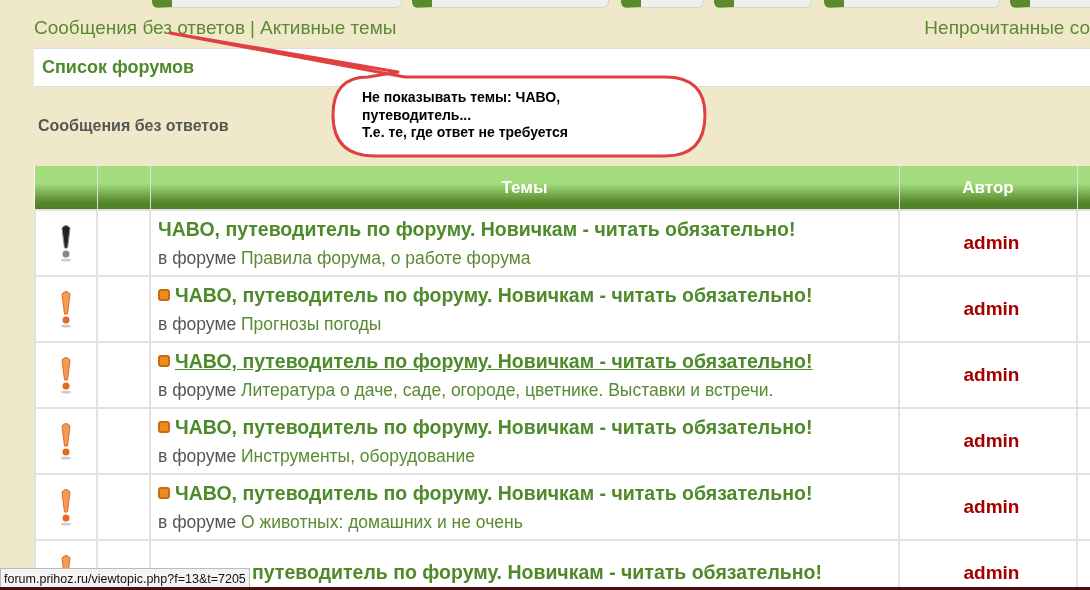 The height and width of the screenshot is (590, 1090). I want to click on table-header, so click(123, 188).